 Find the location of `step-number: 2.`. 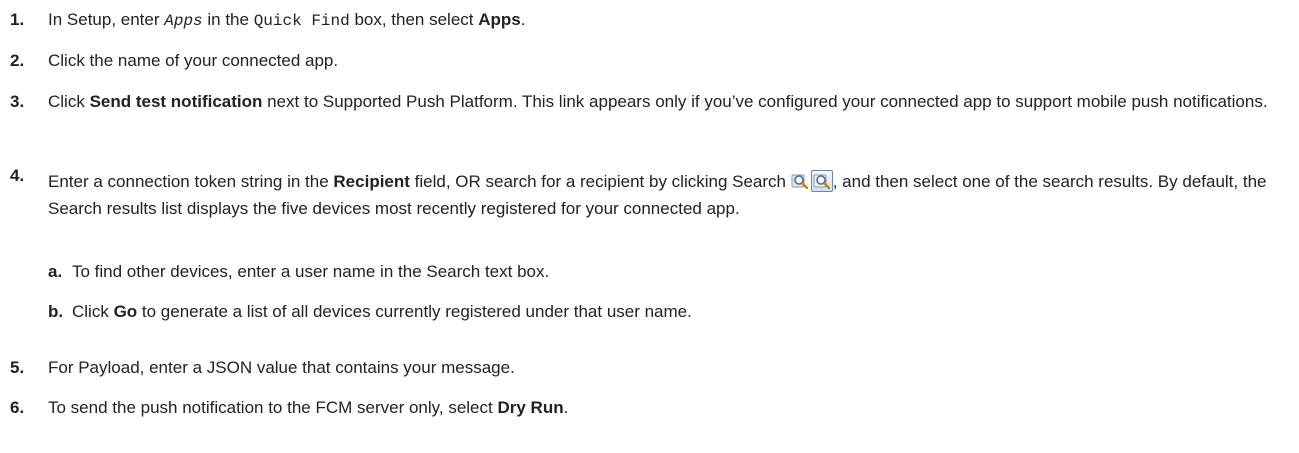

step-number: 2. is located at coordinates (17, 60).